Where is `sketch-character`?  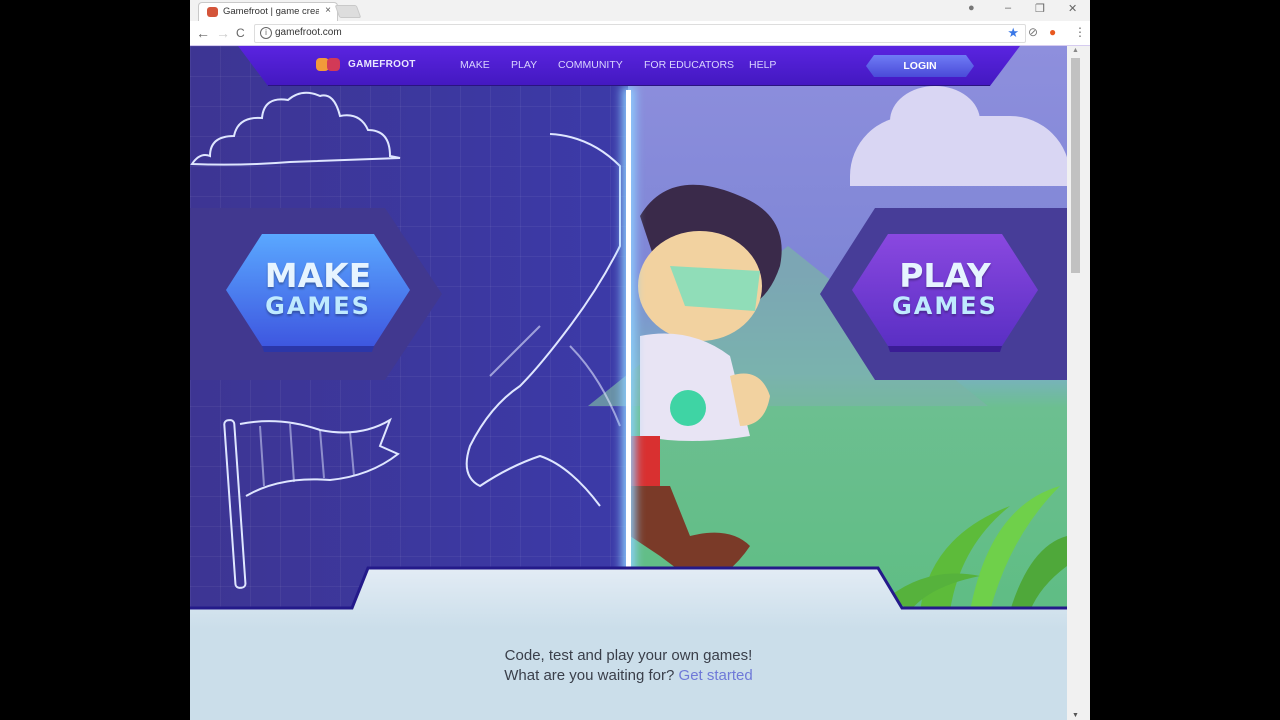 sketch-character is located at coordinates (543, 320).